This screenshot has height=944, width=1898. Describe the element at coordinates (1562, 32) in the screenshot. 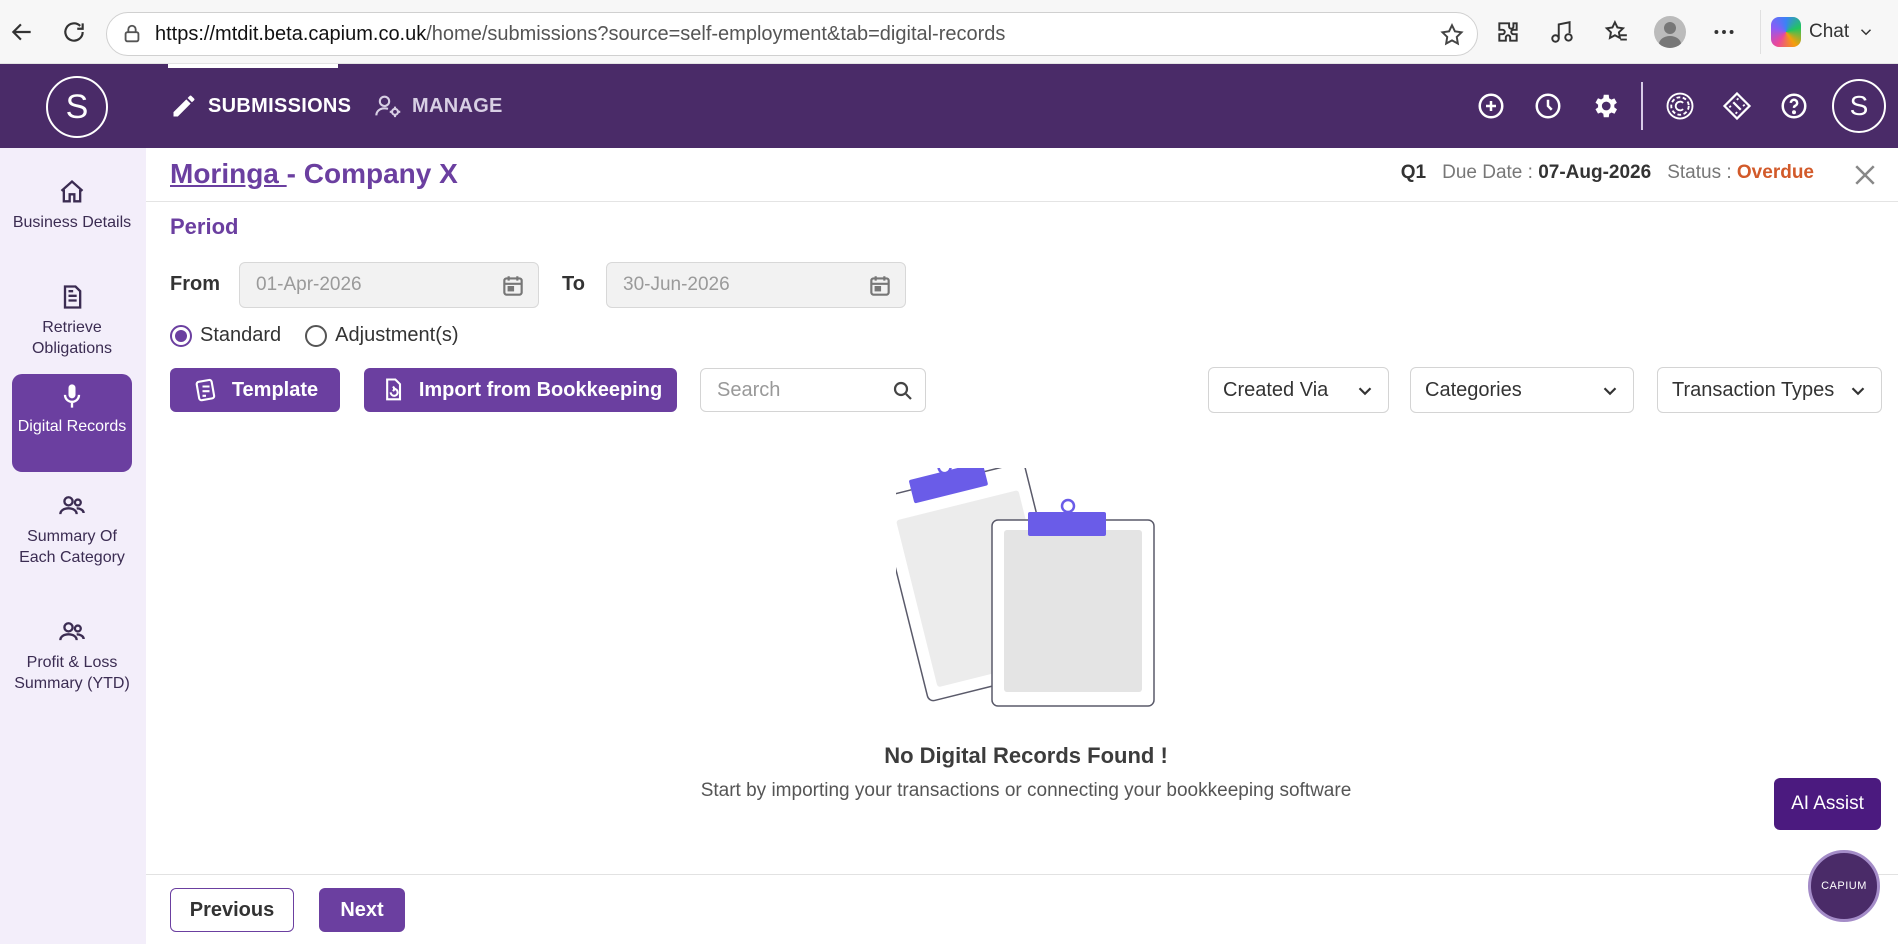

I see `media-button` at that location.